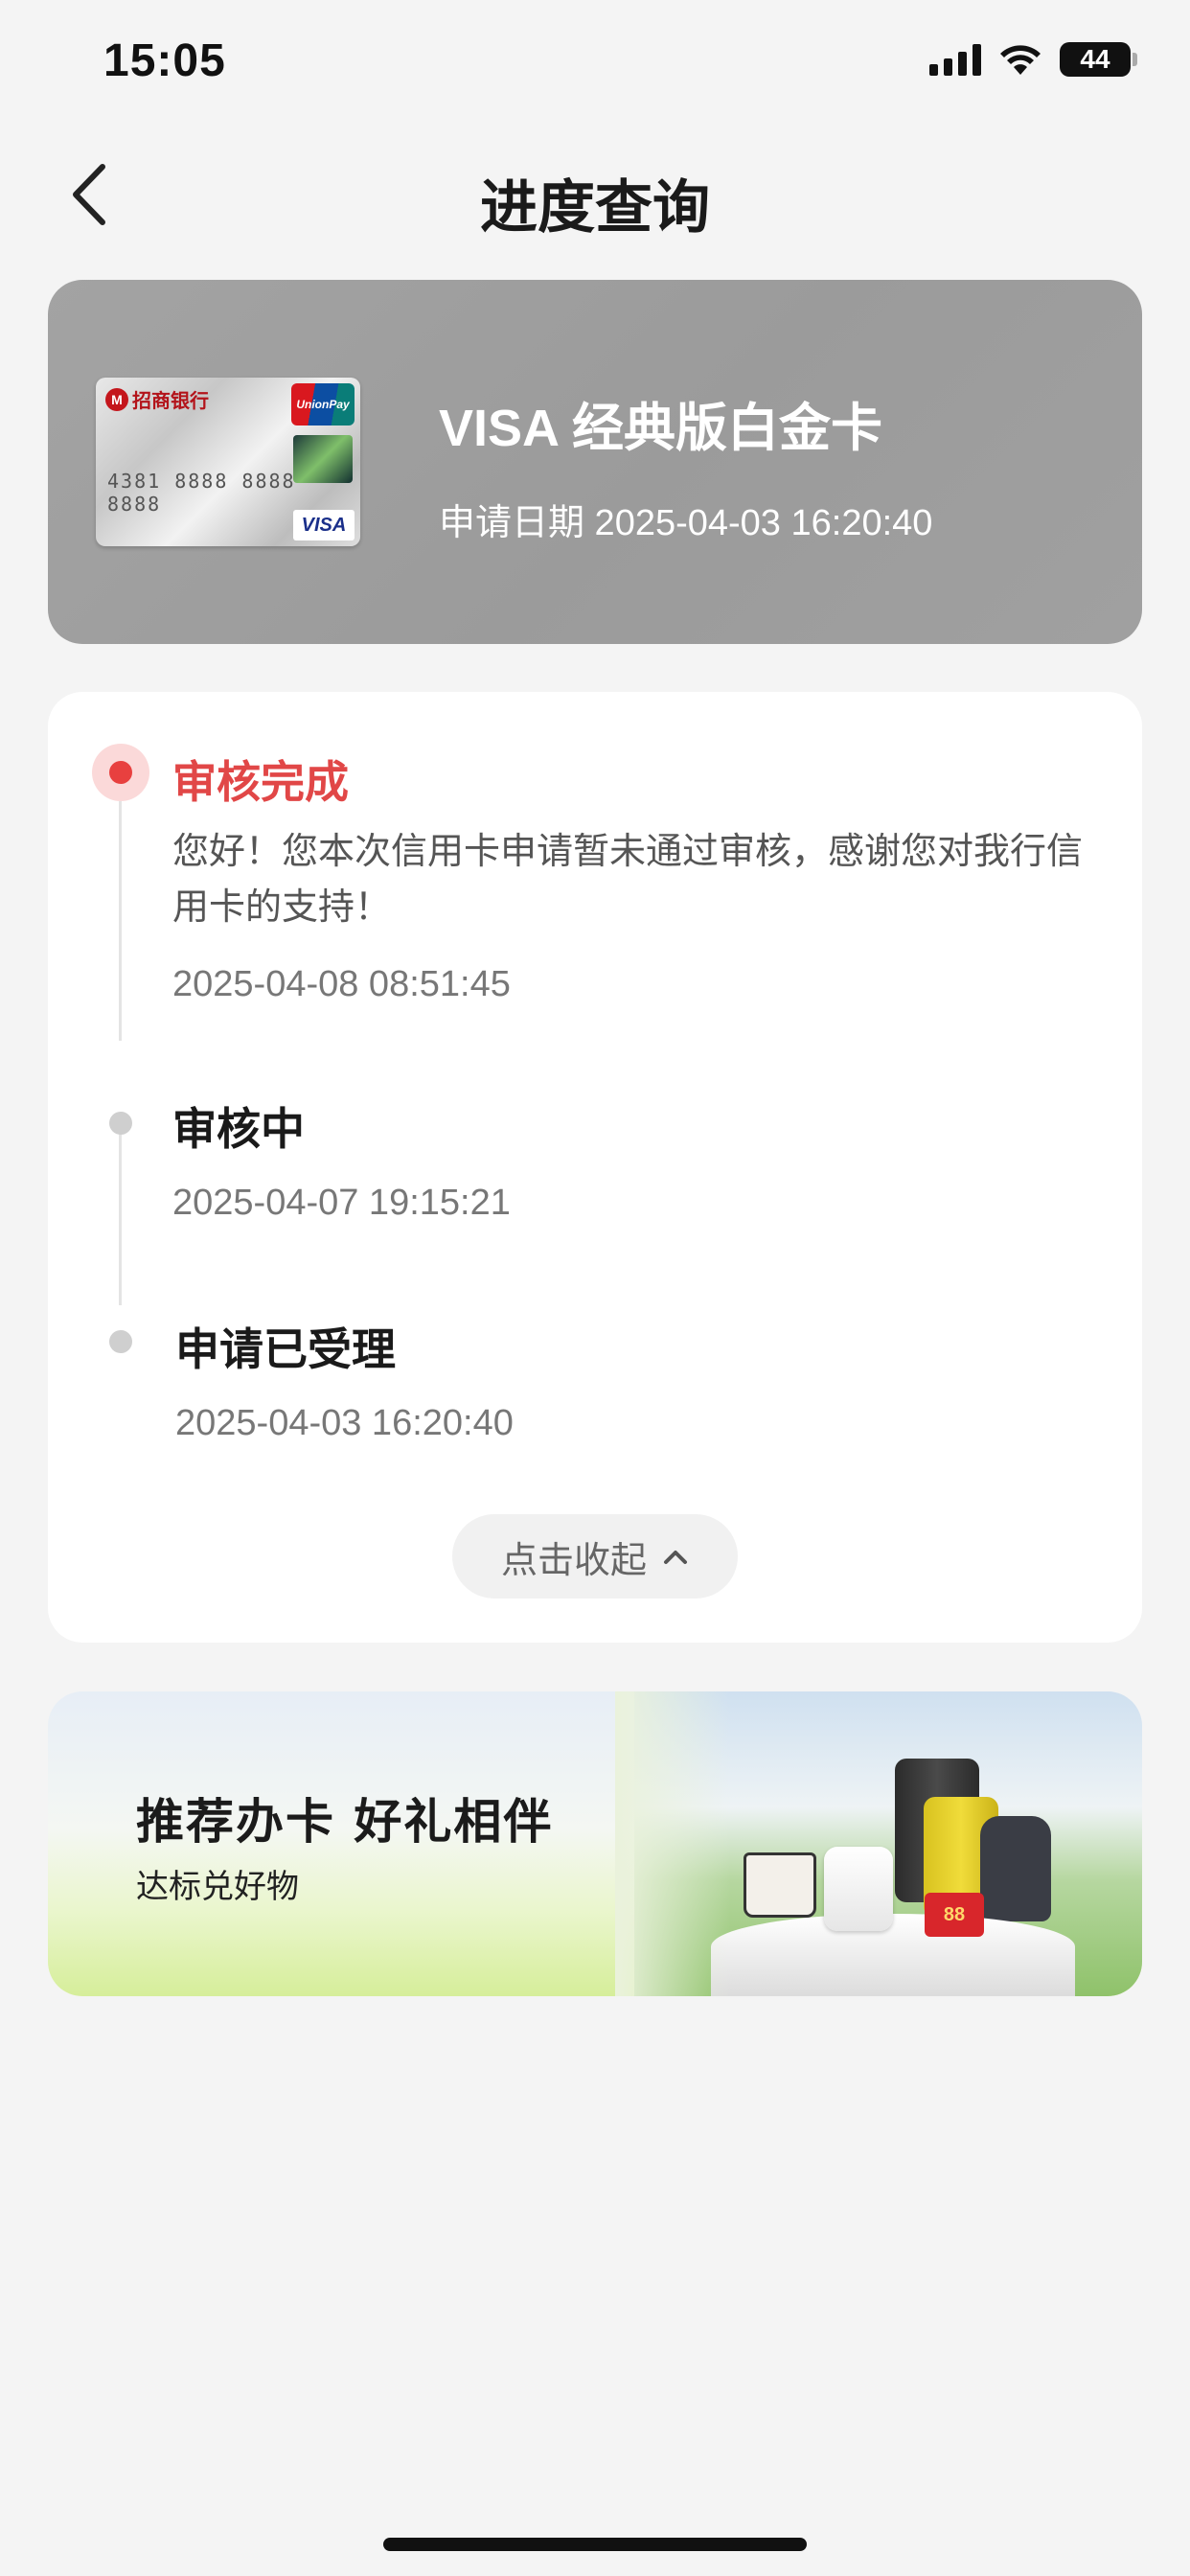  I want to click on step-description: 您好！您本次信用卡申请暂未通过审核，感谢您对我行信用卡的支持！, so click(628, 880).